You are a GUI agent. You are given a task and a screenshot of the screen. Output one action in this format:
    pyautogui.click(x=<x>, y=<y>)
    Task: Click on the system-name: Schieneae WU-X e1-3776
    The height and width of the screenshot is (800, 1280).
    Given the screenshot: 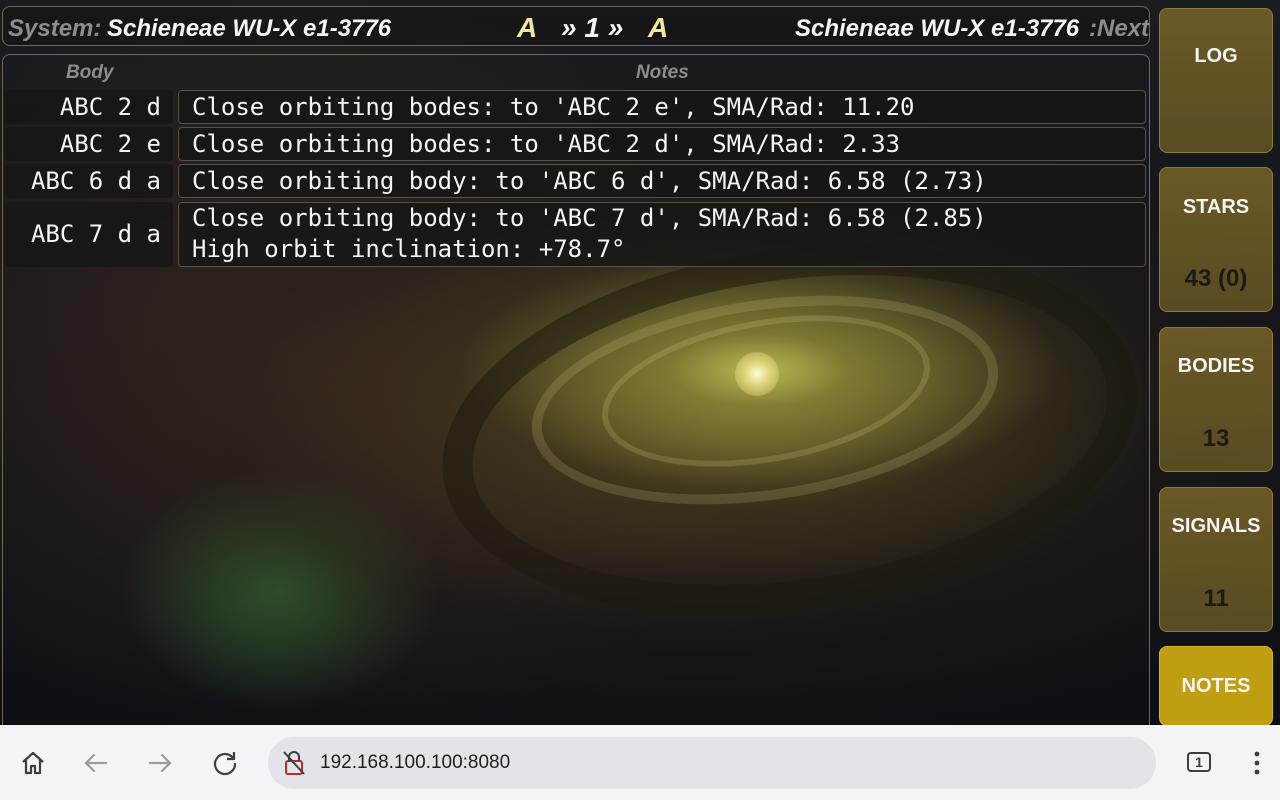 What is the action you would take?
    pyautogui.click(x=249, y=28)
    